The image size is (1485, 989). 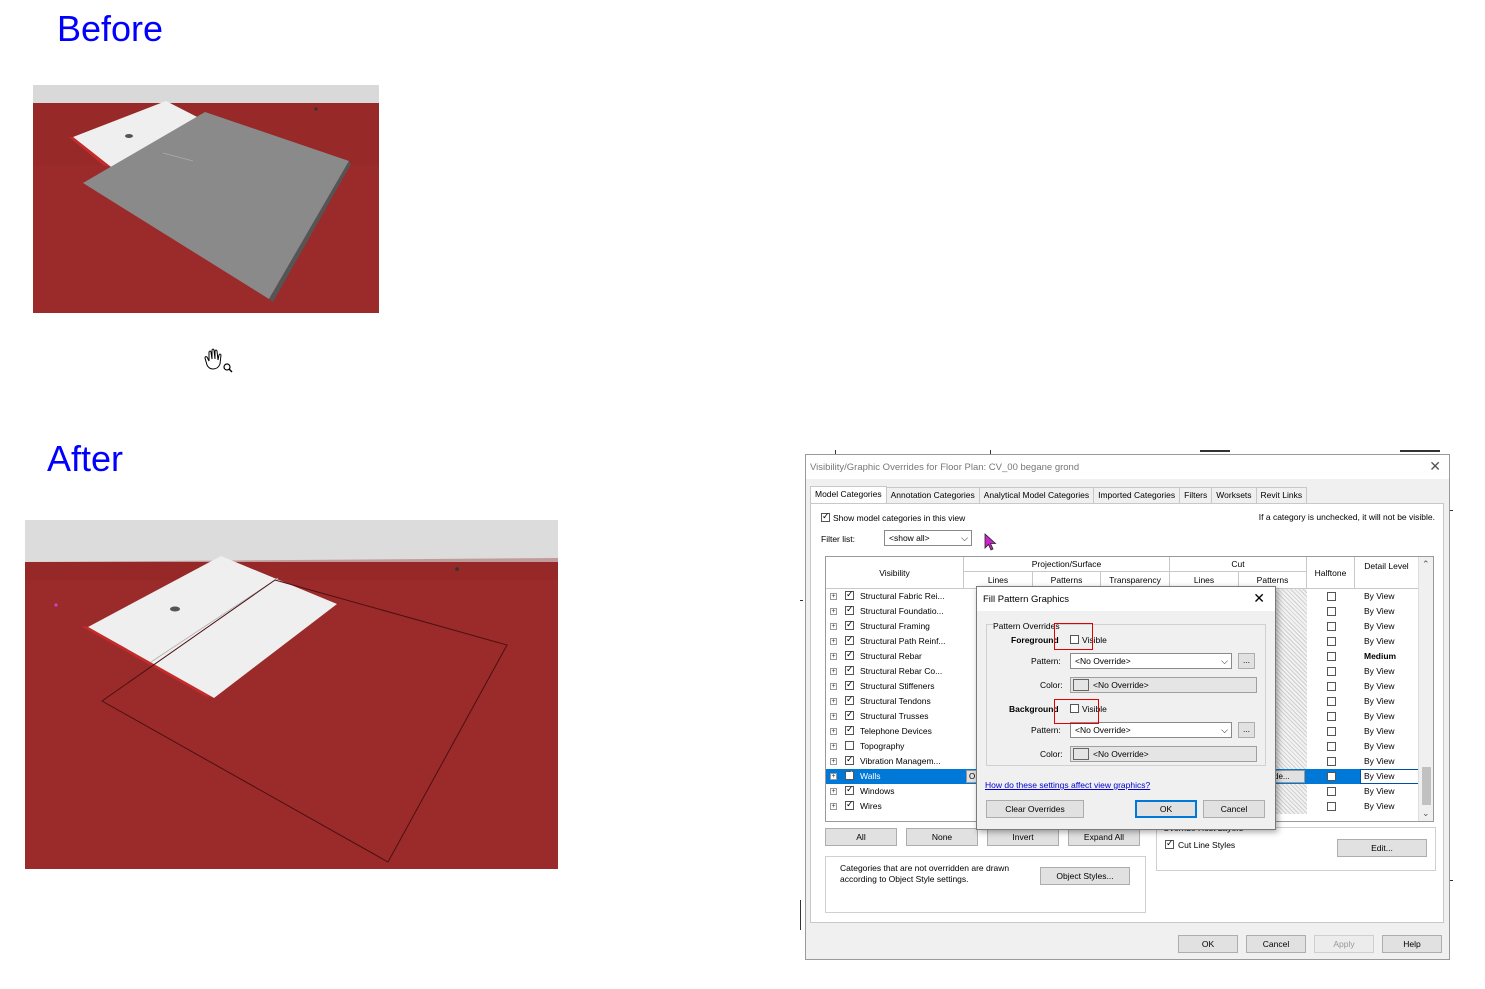 I want to click on foreground-pattern-dropdown: <No Override> ⌵, so click(x=1151, y=661).